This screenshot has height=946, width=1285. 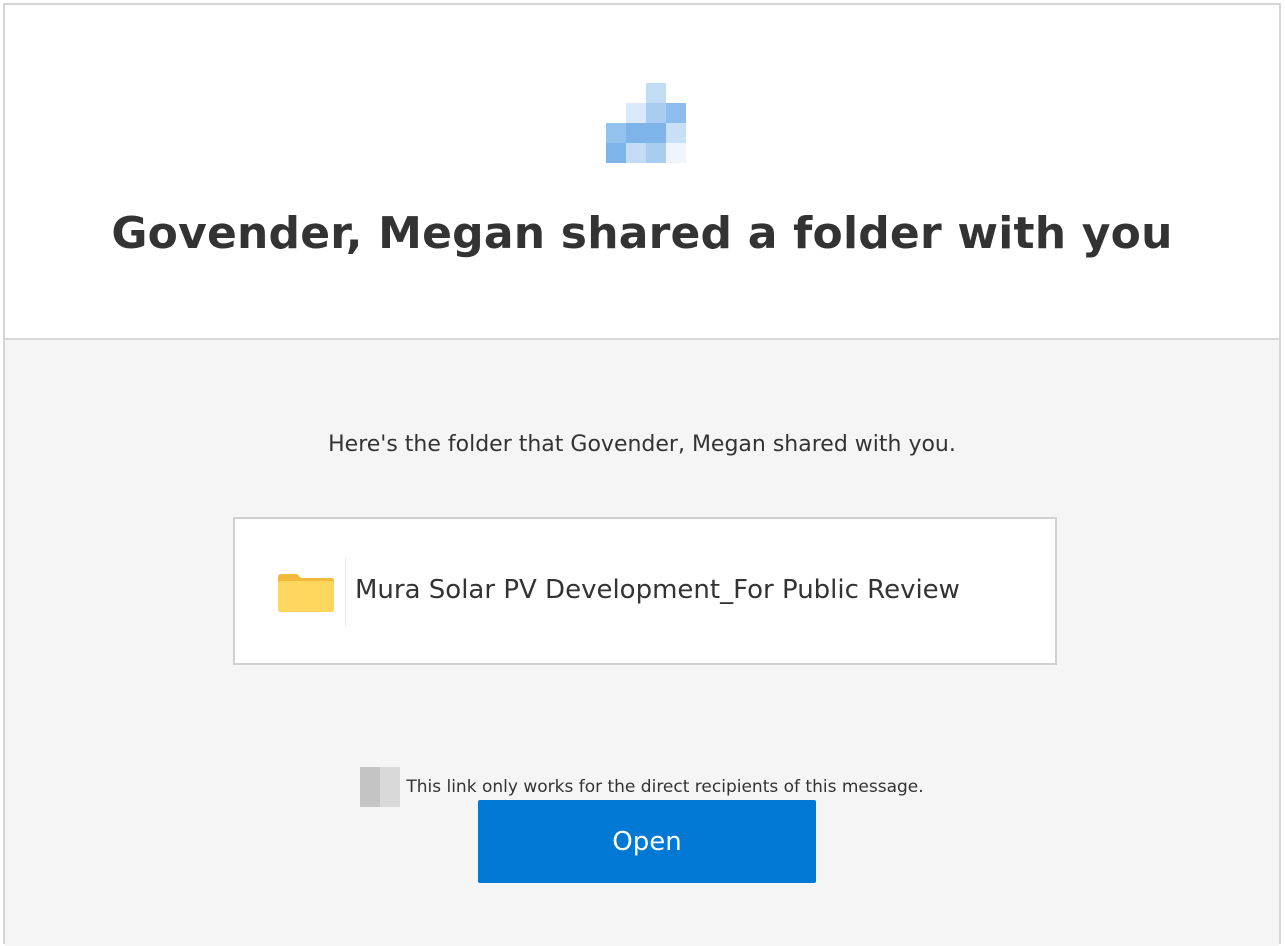 I want to click on lock-icon, so click(x=380, y=787).